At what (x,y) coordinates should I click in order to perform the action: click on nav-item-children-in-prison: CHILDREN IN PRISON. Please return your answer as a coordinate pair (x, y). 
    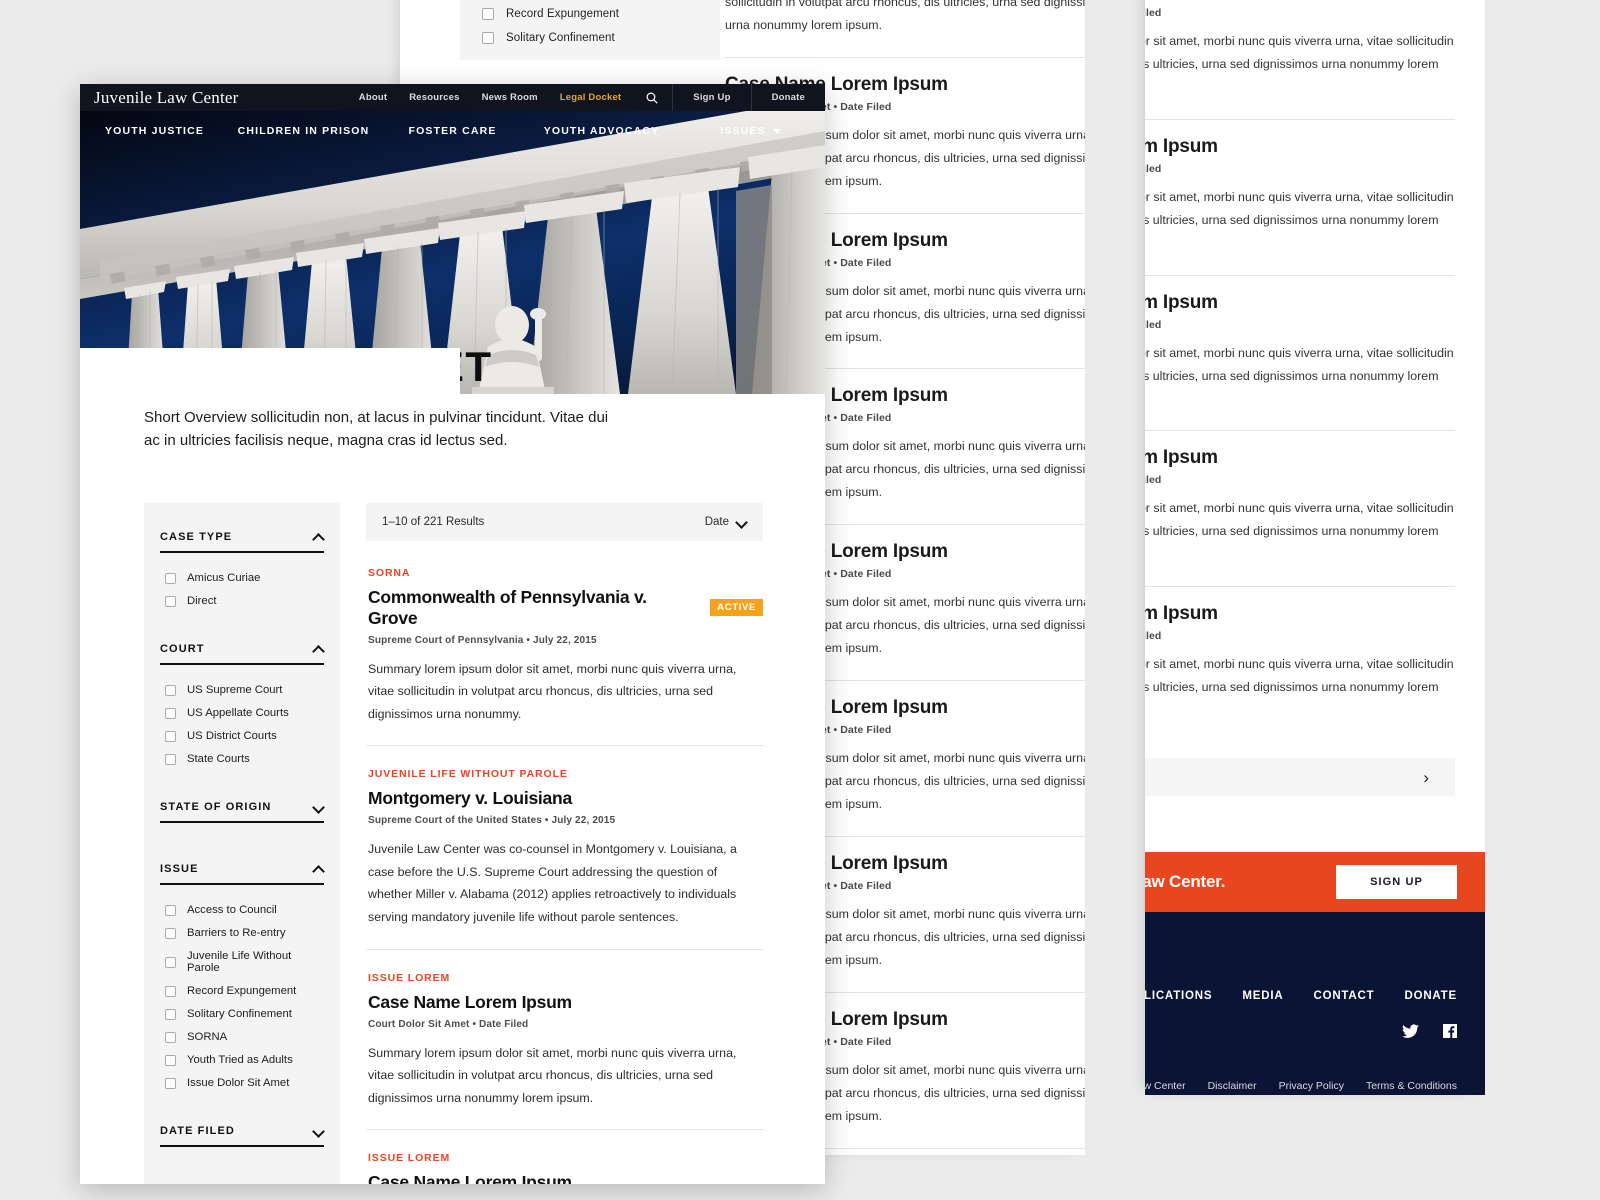
    Looking at the image, I should click on (303, 131).